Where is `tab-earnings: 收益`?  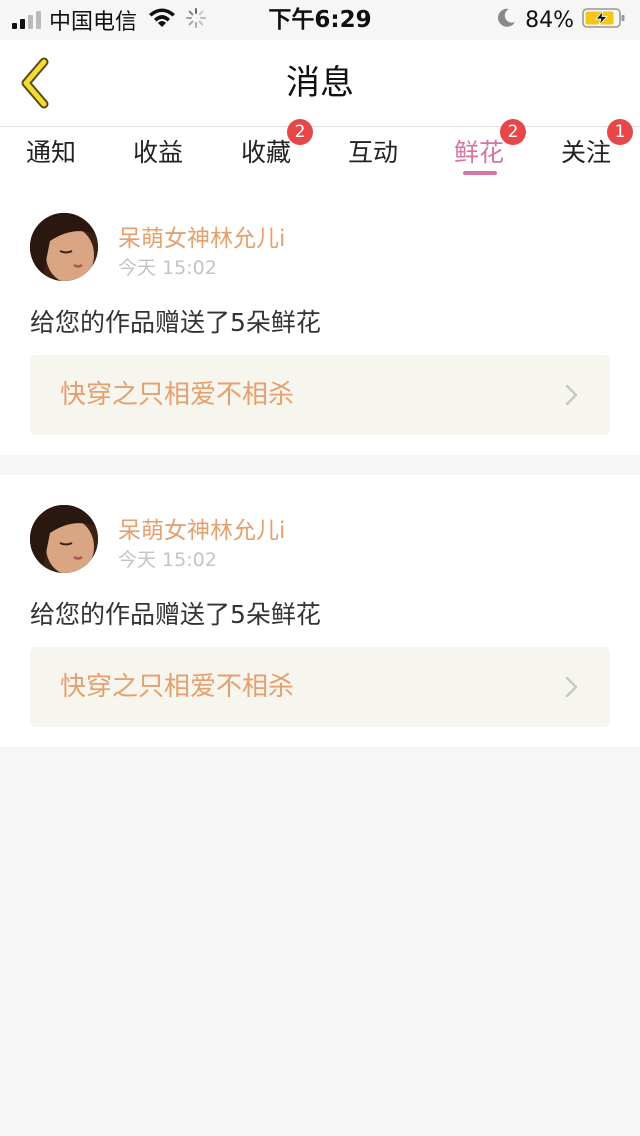 tab-earnings: 收益 is located at coordinates (160, 155).